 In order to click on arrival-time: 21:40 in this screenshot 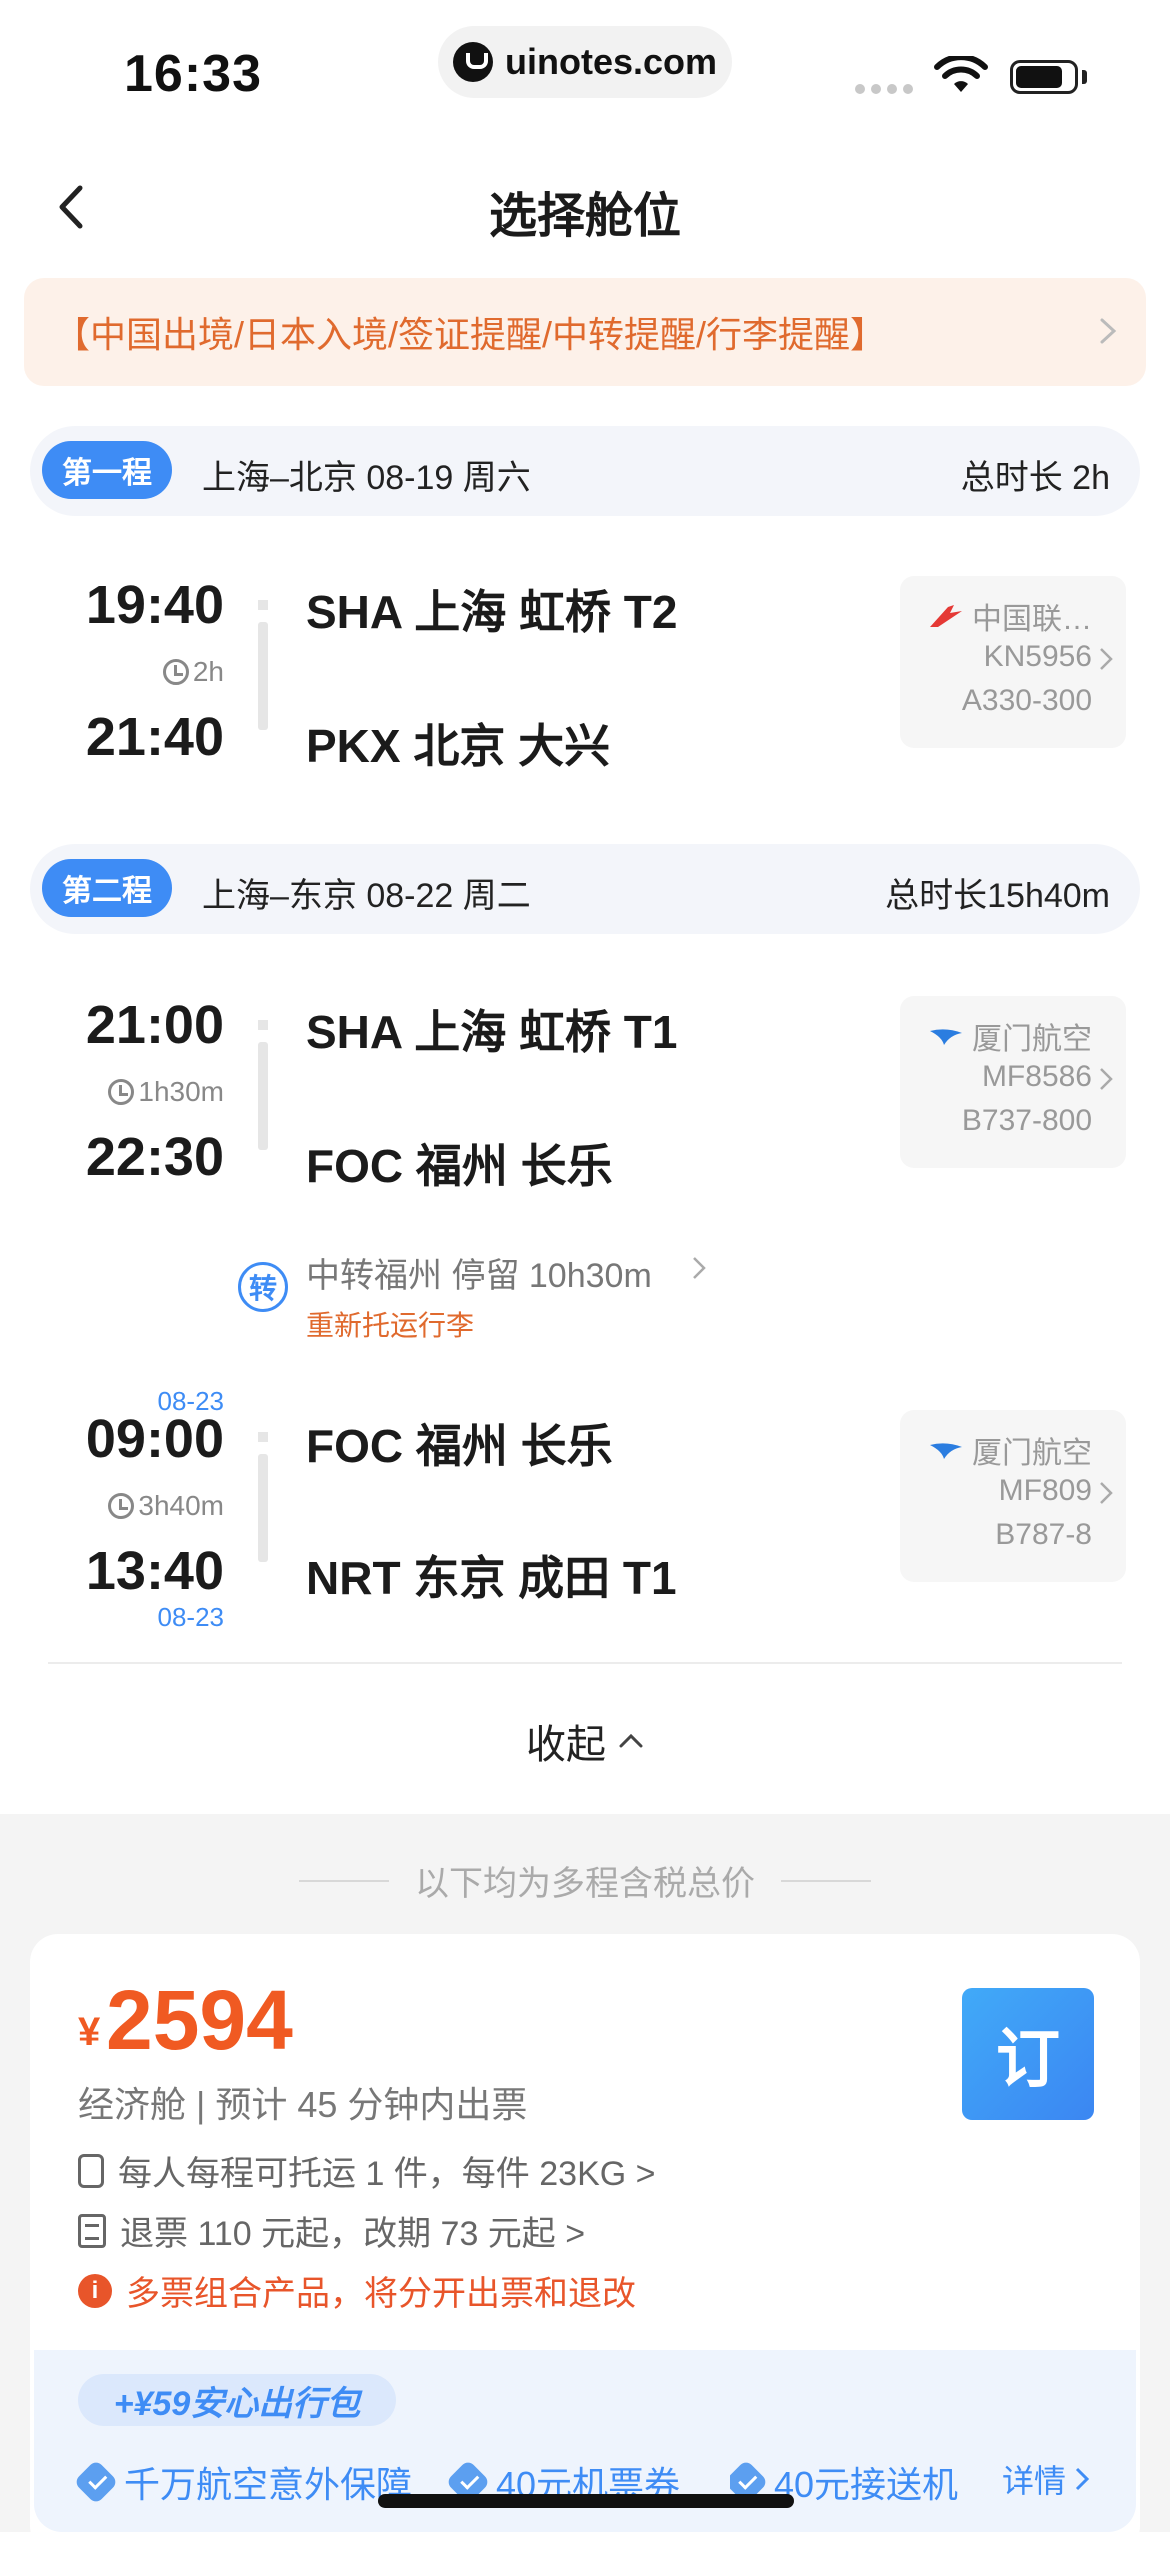, I will do `click(154, 737)`.